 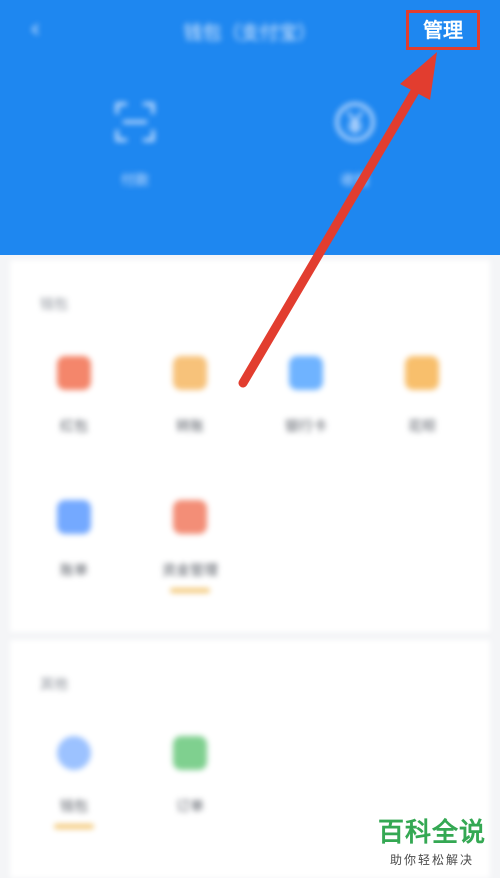 What do you see at coordinates (190, 427) in the screenshot?
I see `app-label: 转账` at bounding box center [190, 427].